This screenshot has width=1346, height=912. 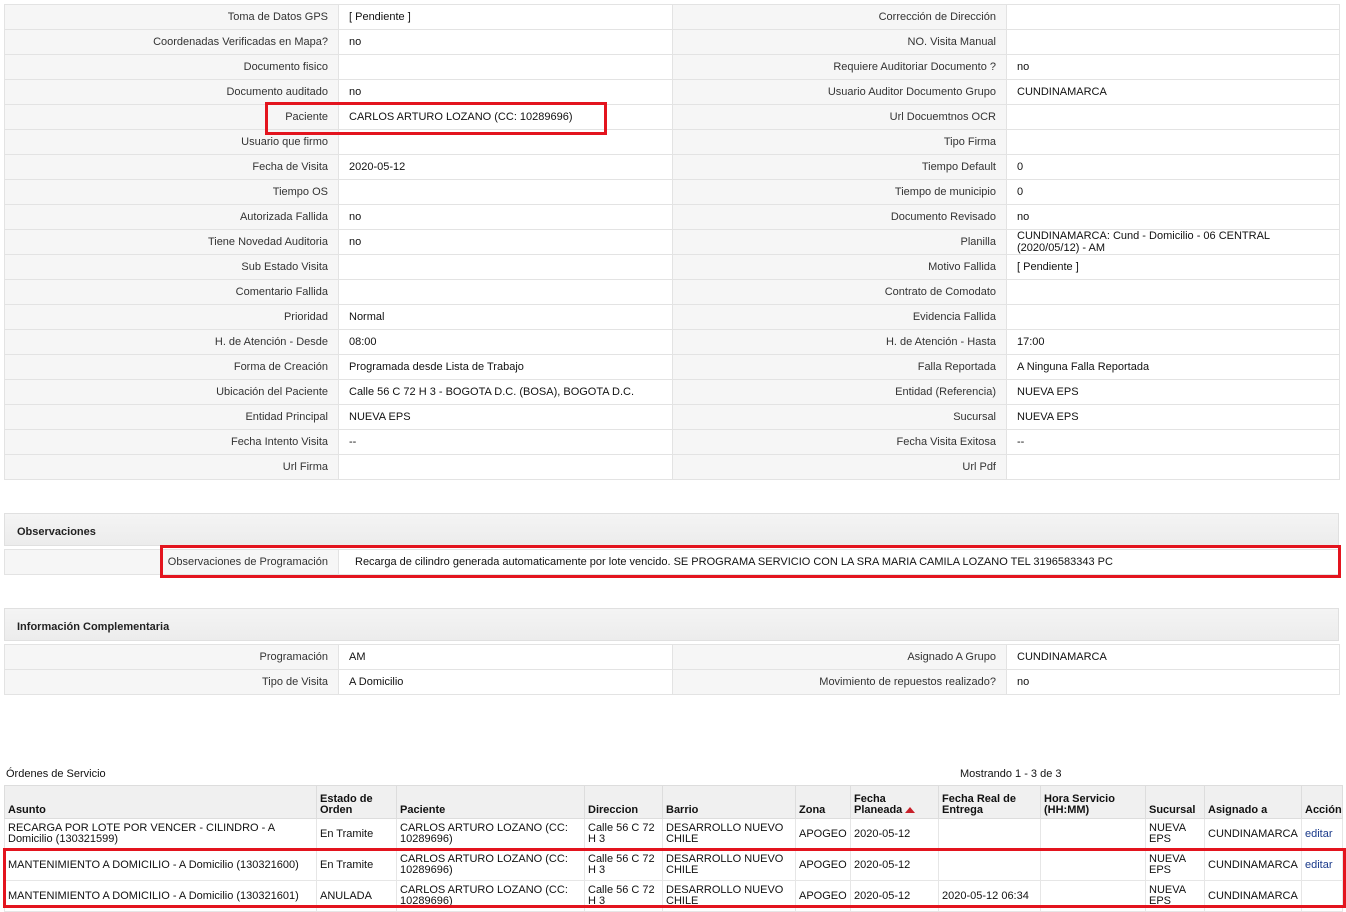 What do you see at coordinates (672, 217) in the screenshot?
I see `detail-row: Autorizada Fallida no Documento Revisado no` at bounding box center [672, 217].